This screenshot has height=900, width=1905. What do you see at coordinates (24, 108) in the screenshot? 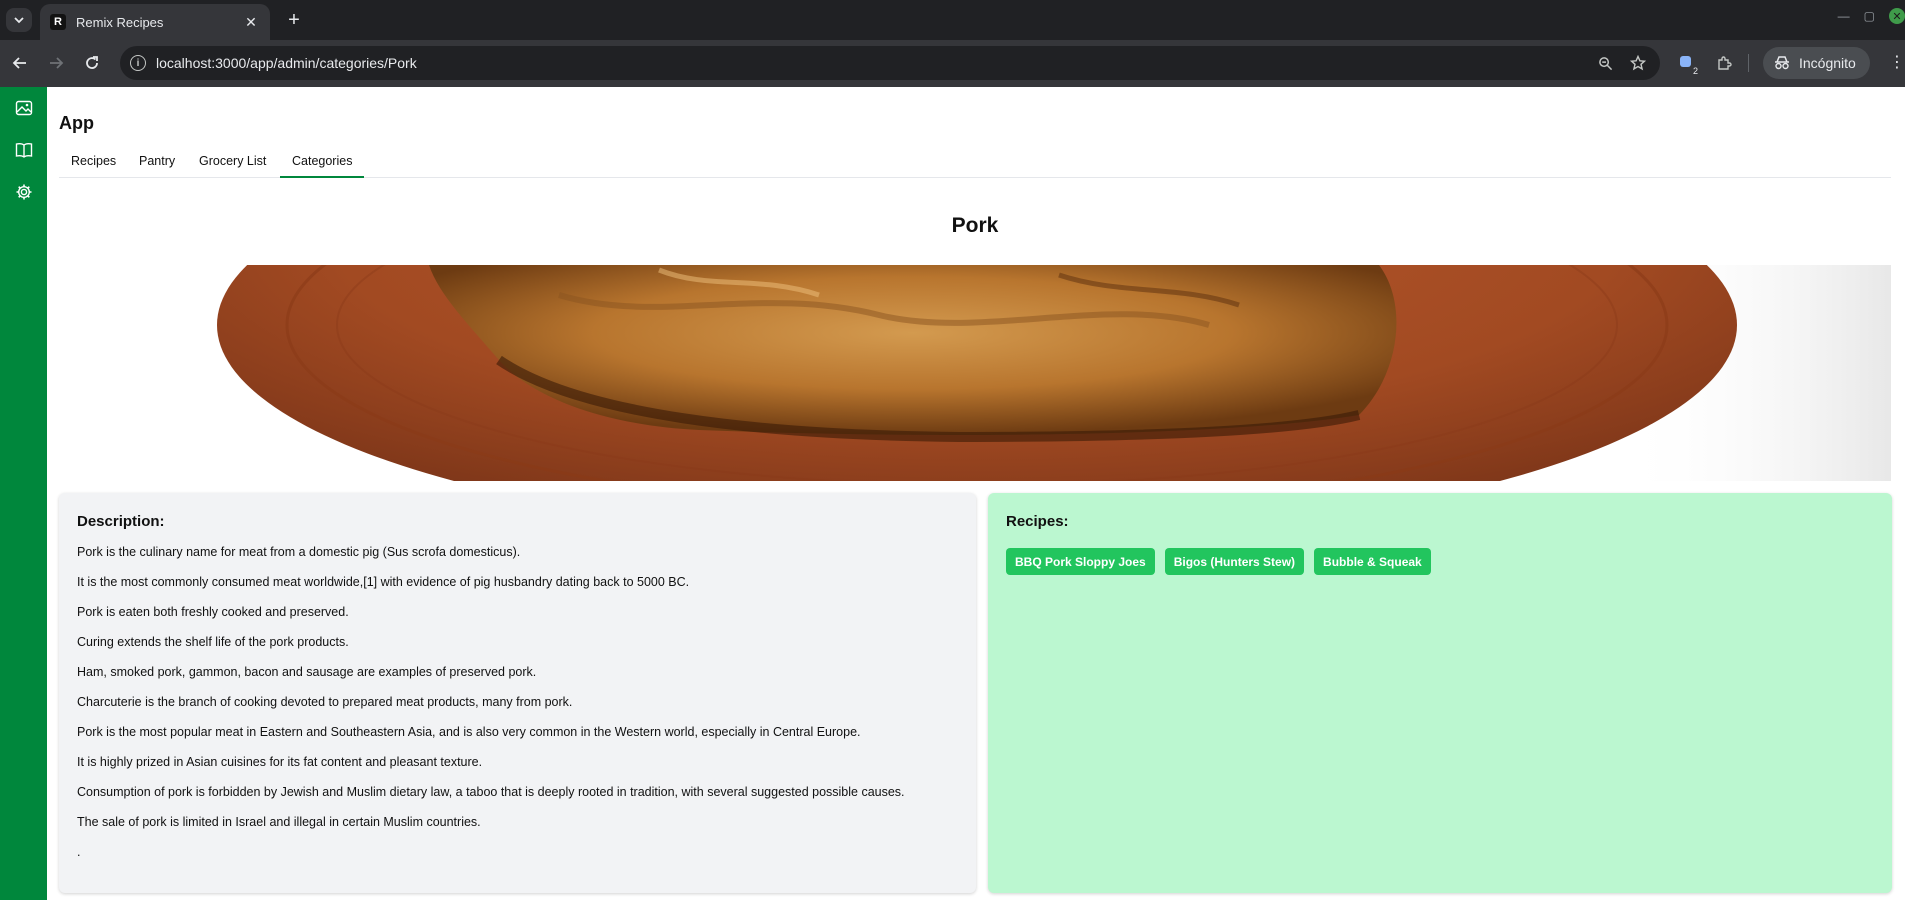
I see `image-icon` at bounding box center [24, 108].